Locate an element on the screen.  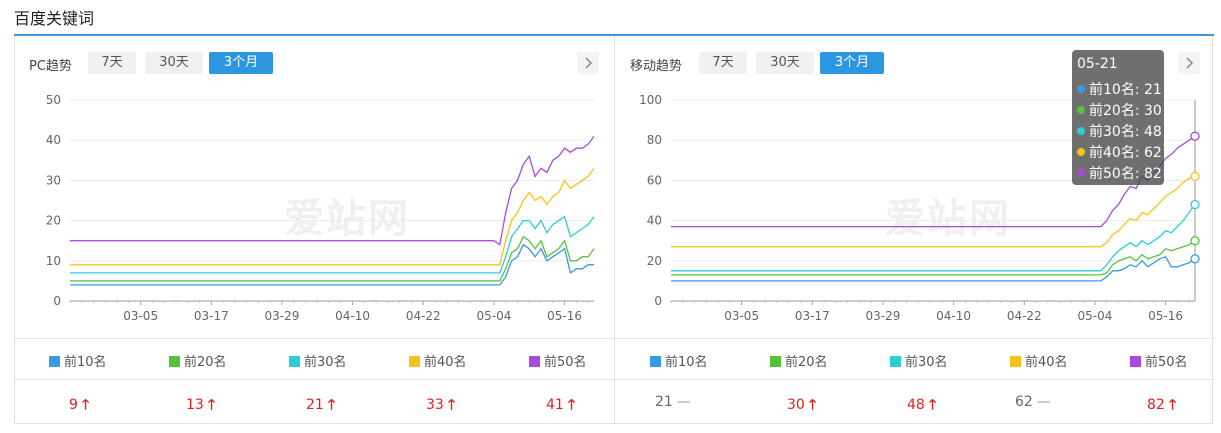
tooltip-date: 05-21 is located at coordinates (1097, 64).